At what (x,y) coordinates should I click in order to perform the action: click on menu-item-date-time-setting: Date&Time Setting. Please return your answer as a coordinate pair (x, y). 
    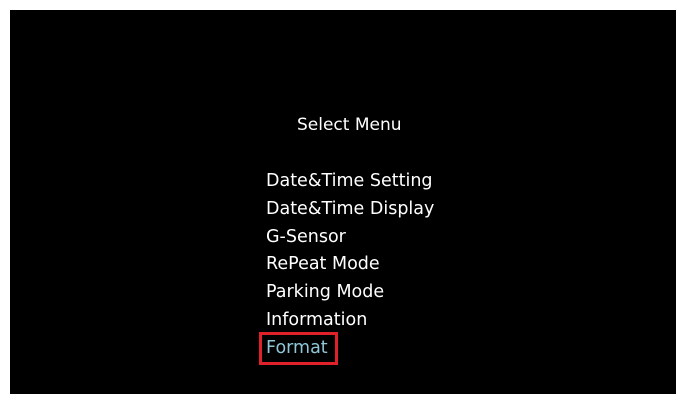
    Looking at the image, I should click on (350, 184).